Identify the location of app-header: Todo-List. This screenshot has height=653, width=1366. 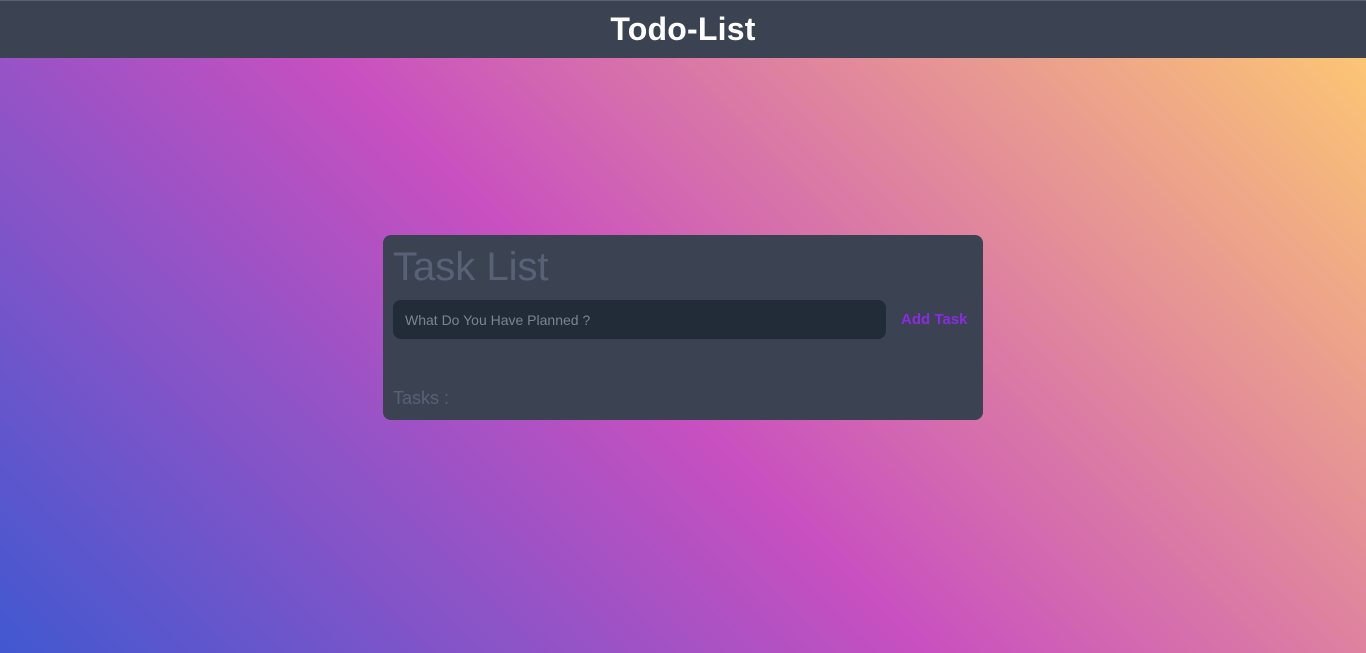
(683, 29).